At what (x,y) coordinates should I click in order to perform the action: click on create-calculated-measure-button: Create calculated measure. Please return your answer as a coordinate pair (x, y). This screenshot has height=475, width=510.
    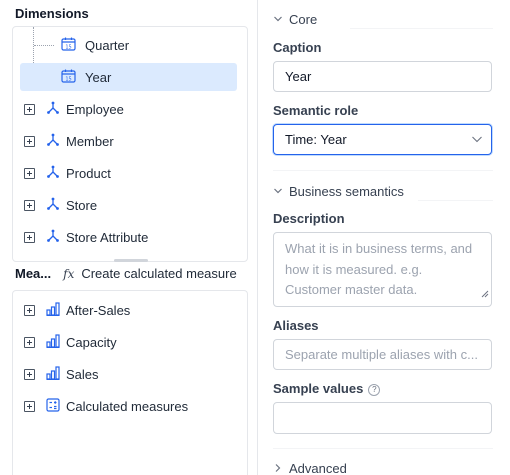
    Looking at the image, I should click on (158, 273).